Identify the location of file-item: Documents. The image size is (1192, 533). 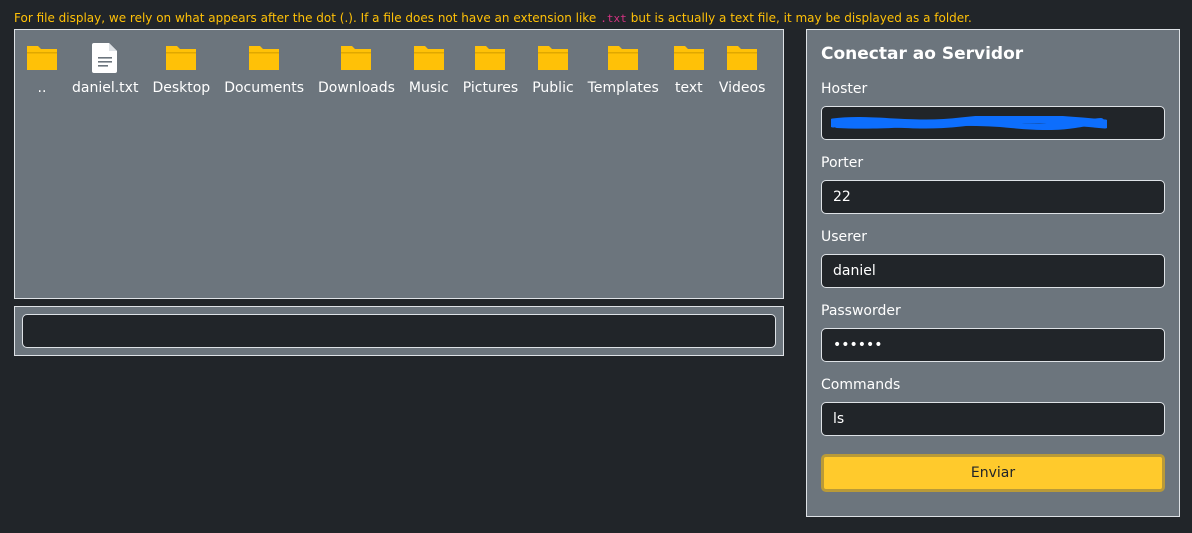
(264, 69).